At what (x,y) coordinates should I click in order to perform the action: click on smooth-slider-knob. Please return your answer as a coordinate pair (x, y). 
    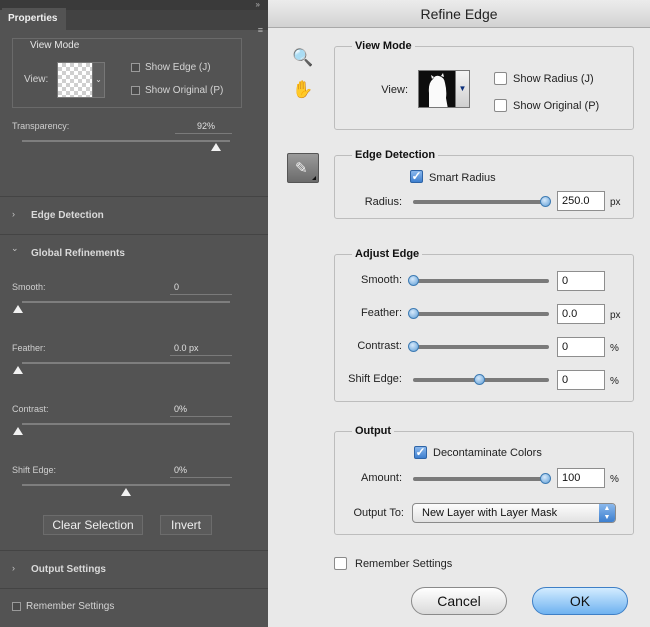
    Looking at the image, I should click on (413, 280).